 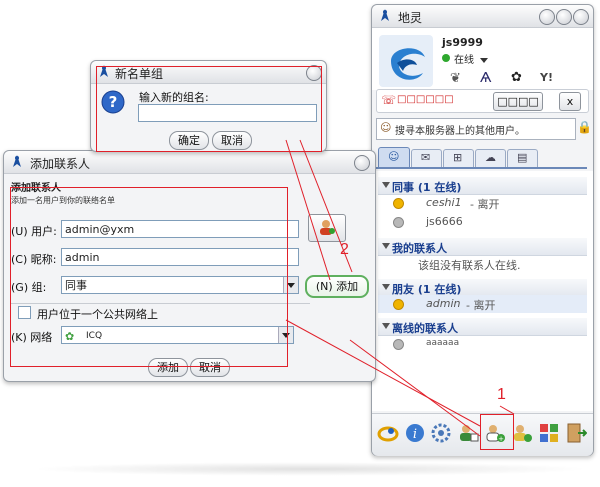 What do you see at coordinates (344, 249) in the screenshot?
I see `annotation-marker-2: 2` at bounding box center [344, 249].